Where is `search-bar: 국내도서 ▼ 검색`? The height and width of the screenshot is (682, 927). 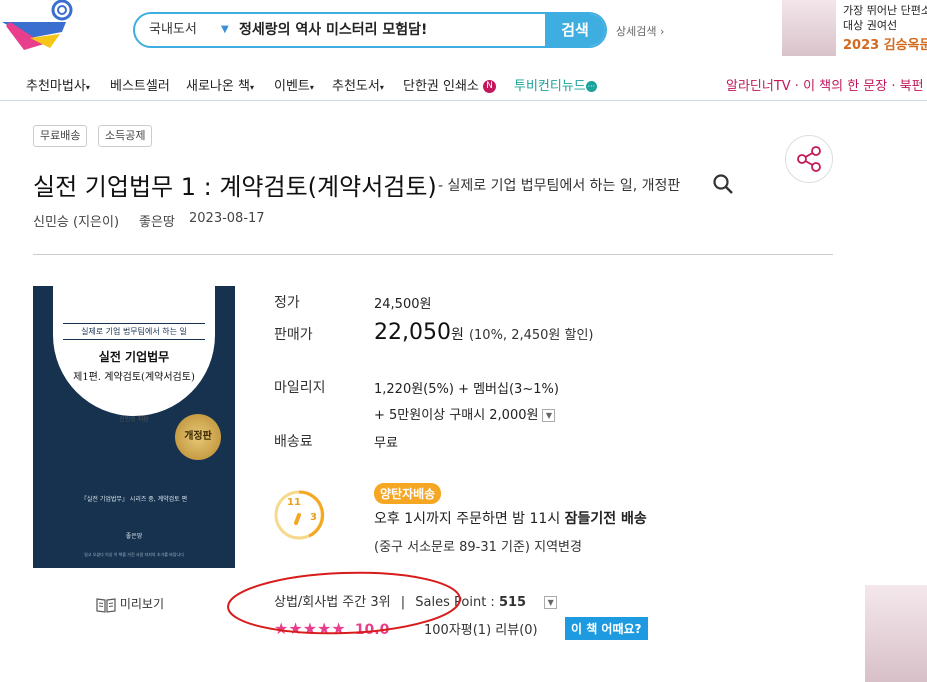
search-bar: 국내도서 ▼ 검색 is located at coordinates (370, 30).